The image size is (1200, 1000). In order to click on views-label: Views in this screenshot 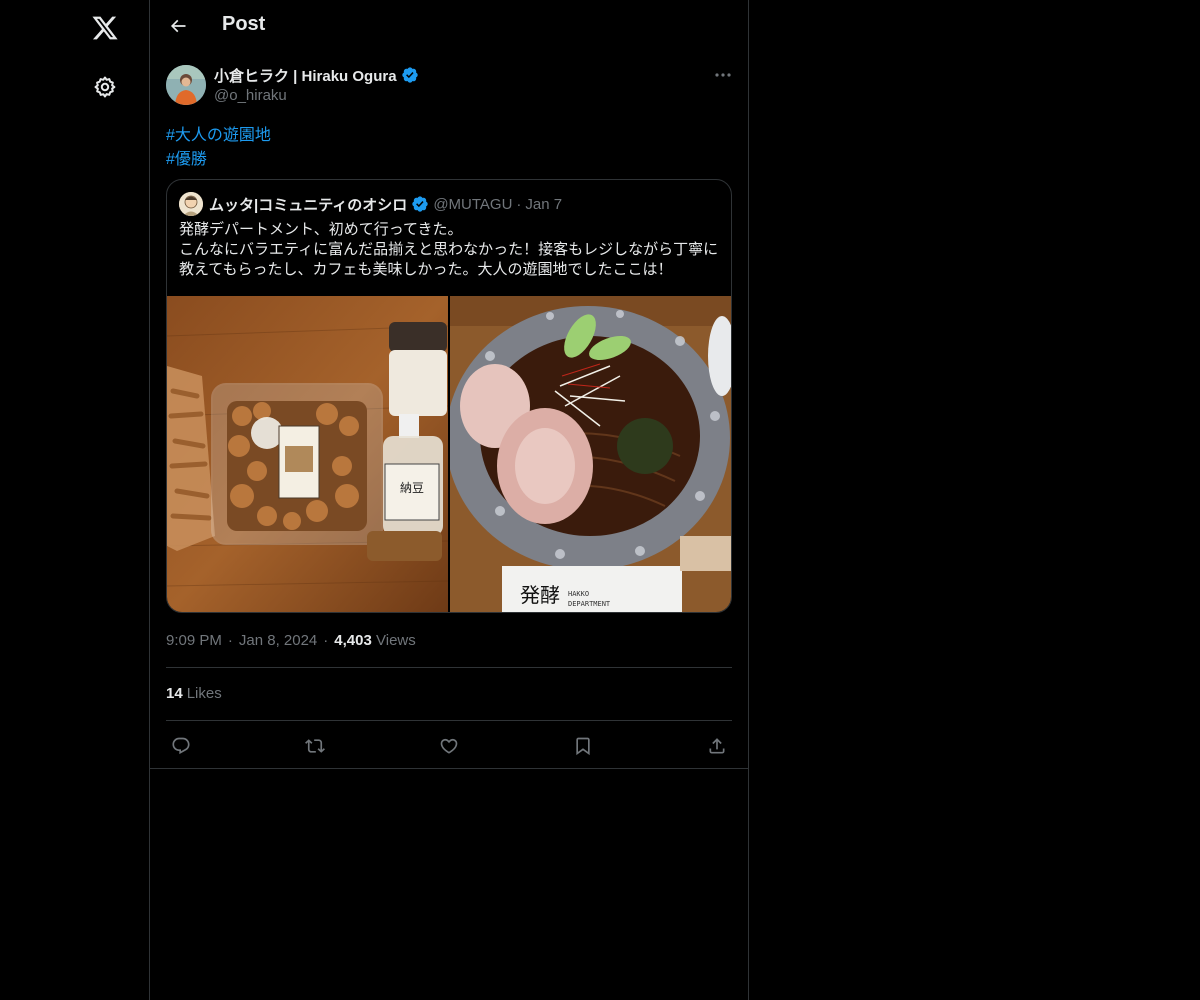, I will do `click(396, 640)`.